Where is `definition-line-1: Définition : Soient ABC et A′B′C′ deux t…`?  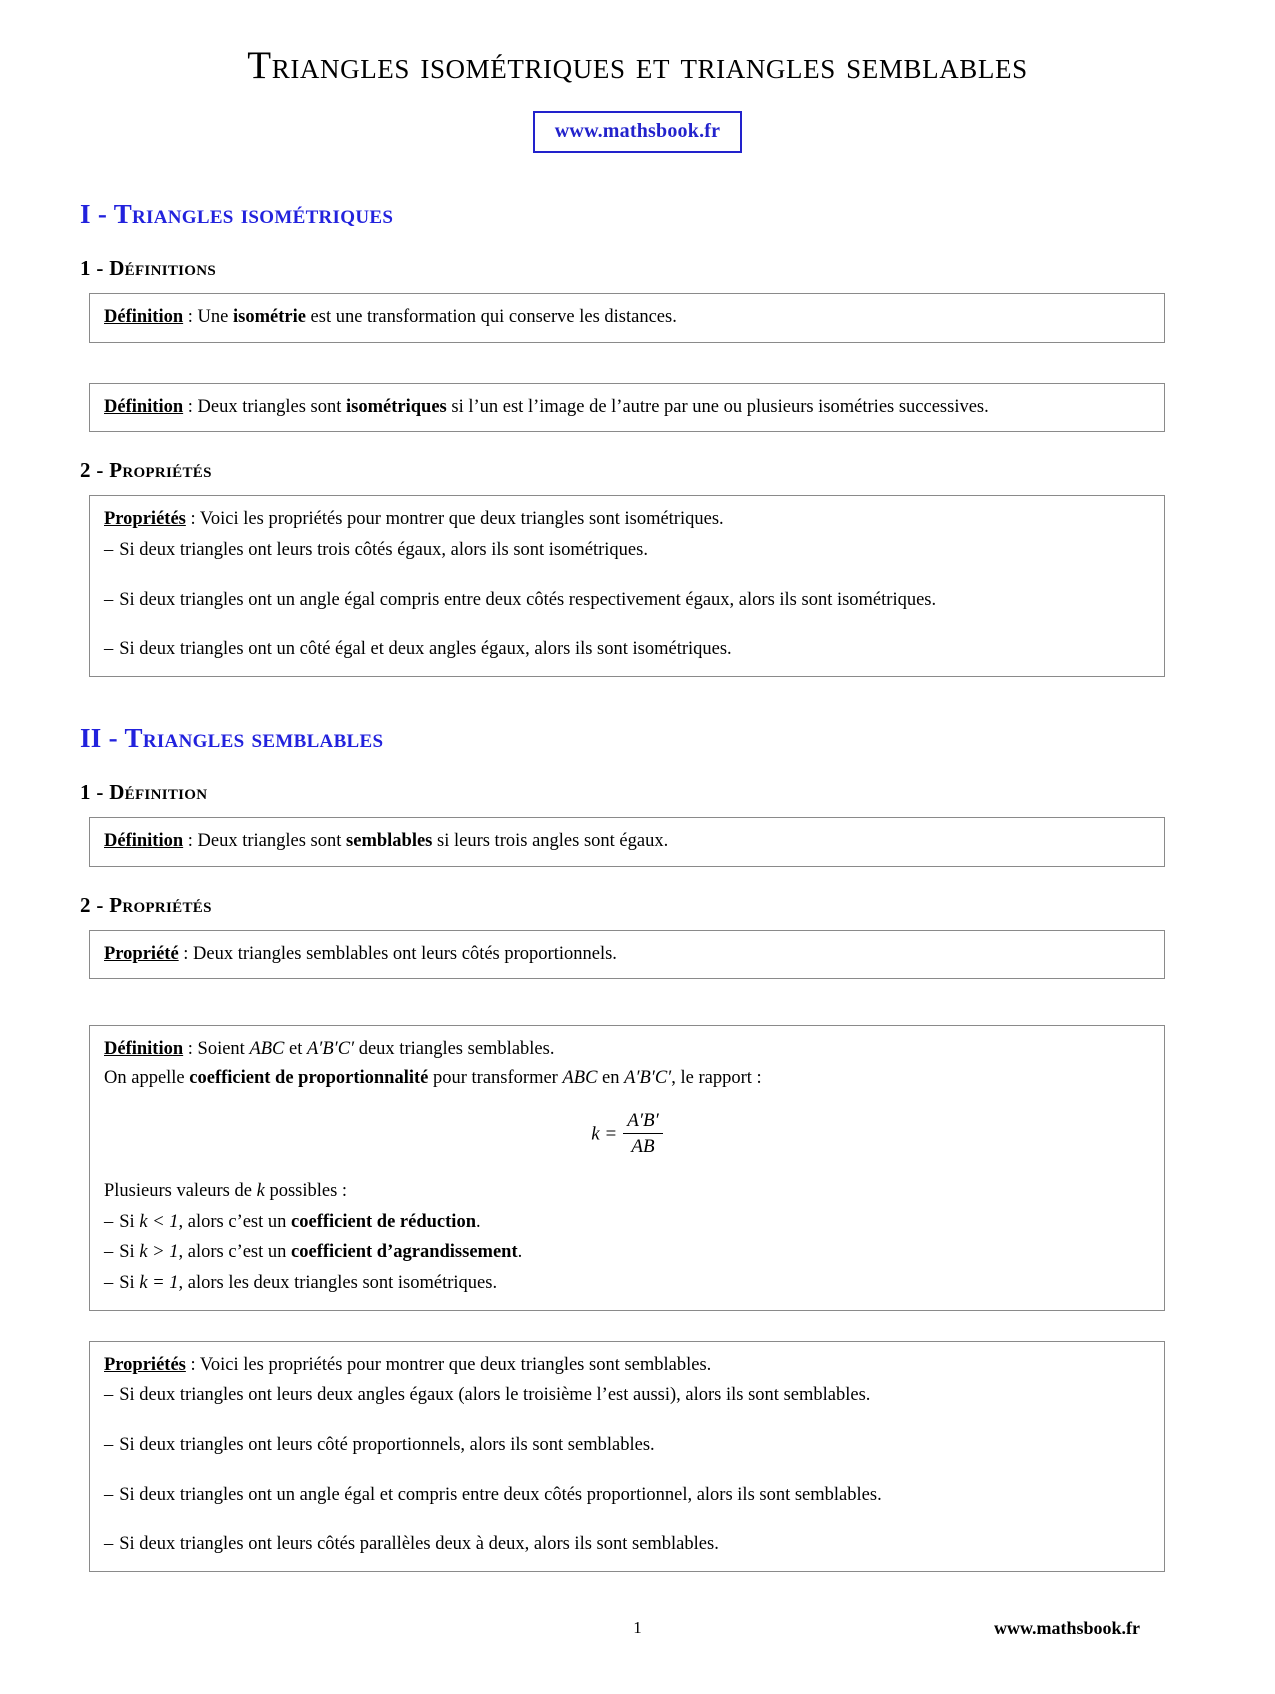 definition-line-1: Définition : Soient ABC et A′B′C′ deux t… is located at coordinates (627, 1049).